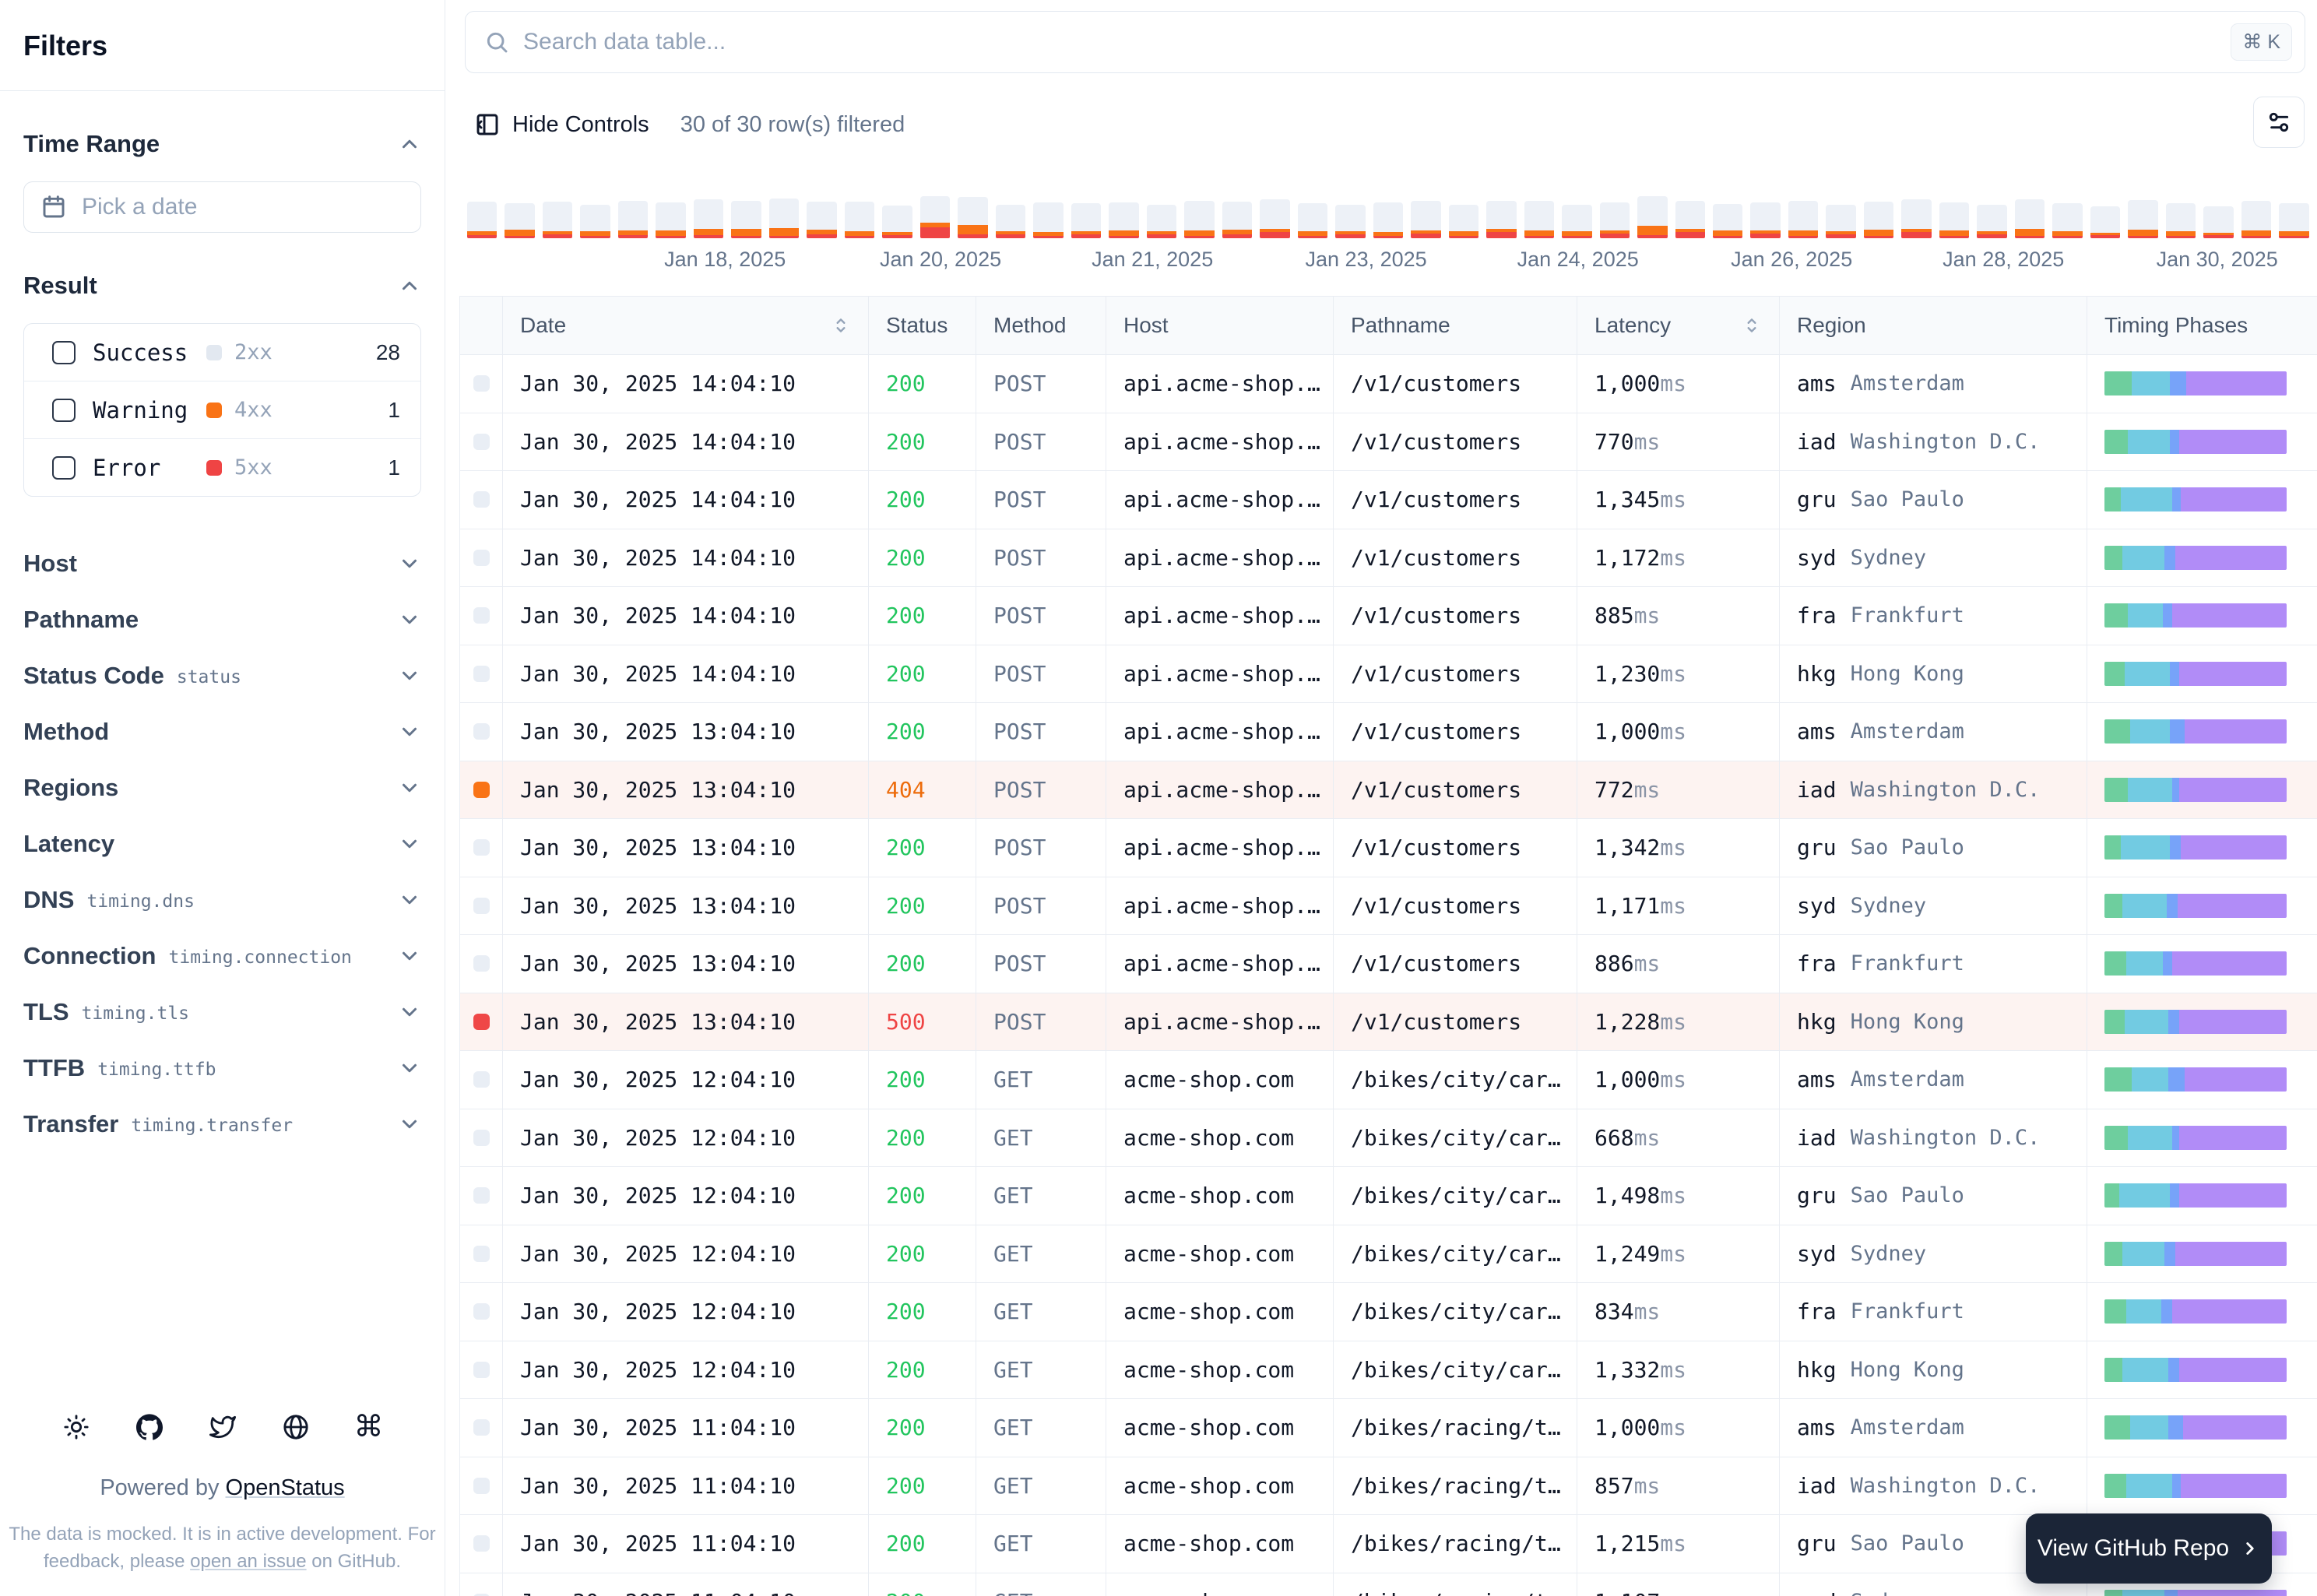 The image size is (2317, 1596). Describe the element at coordinates (222, 620) in the screenshot. I see `sidebar-filter-pathname: Pathname` at that location.